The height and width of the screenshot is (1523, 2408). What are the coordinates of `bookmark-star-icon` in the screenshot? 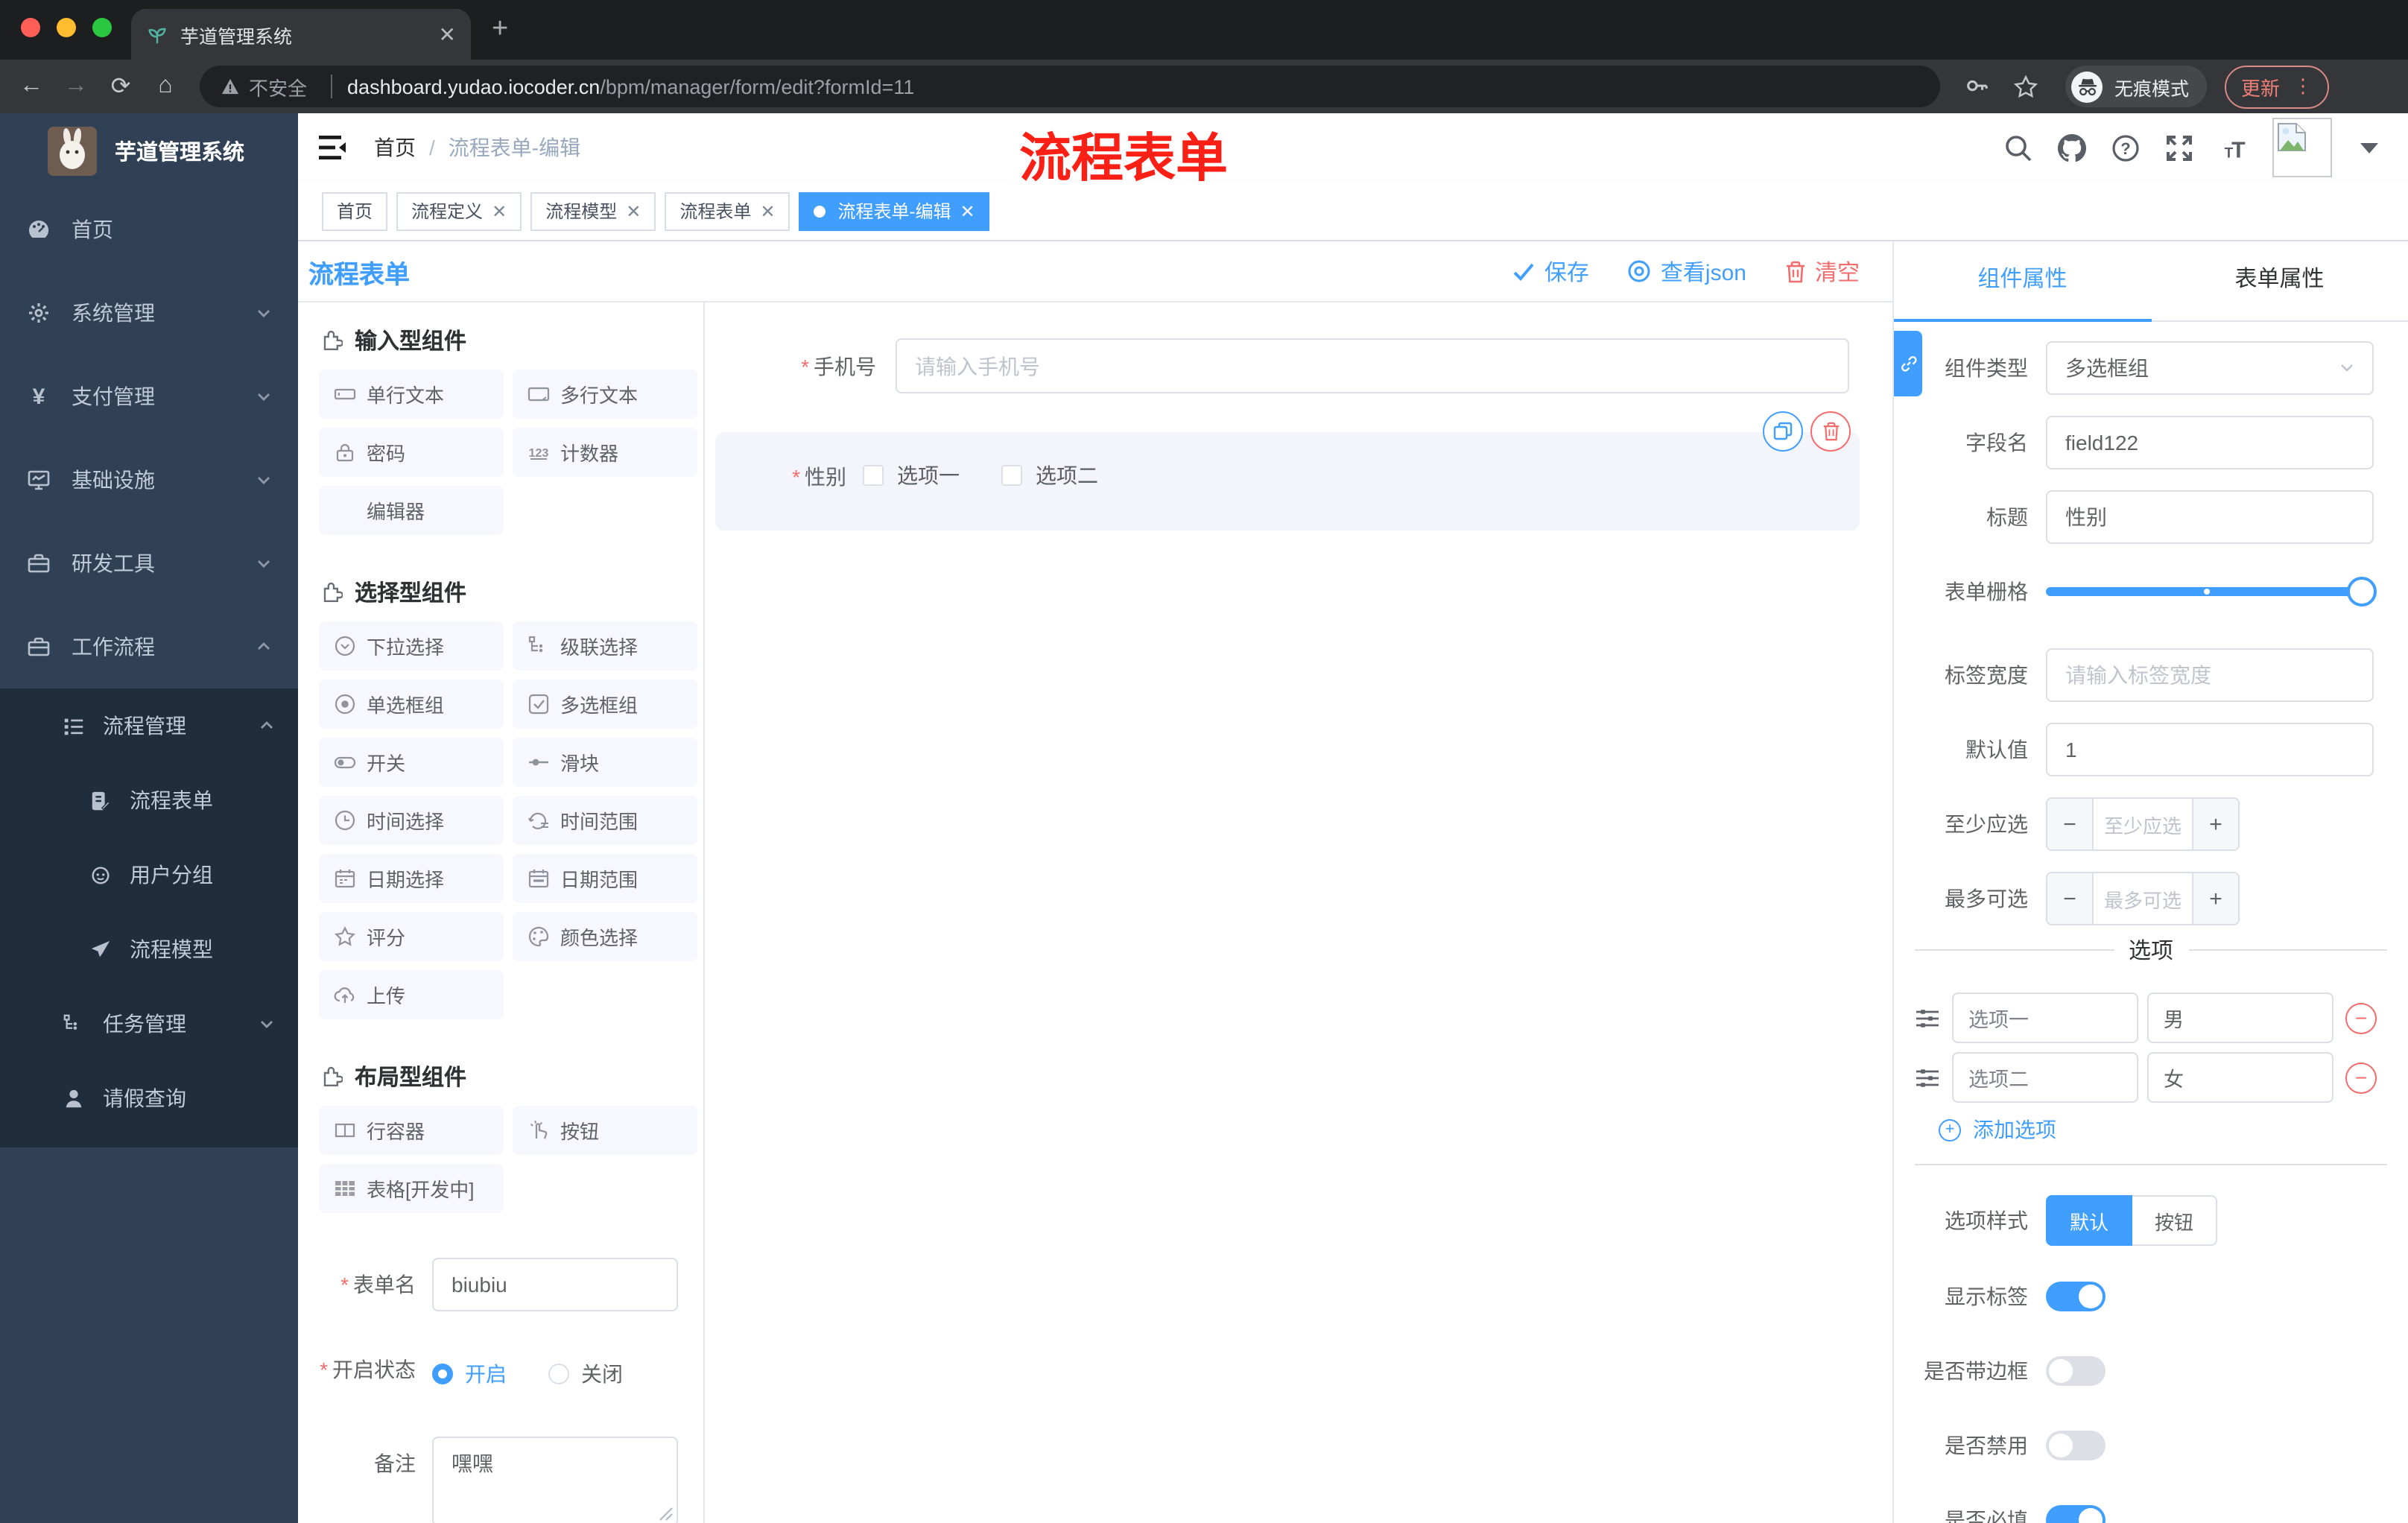 It's located at (2025, 87).